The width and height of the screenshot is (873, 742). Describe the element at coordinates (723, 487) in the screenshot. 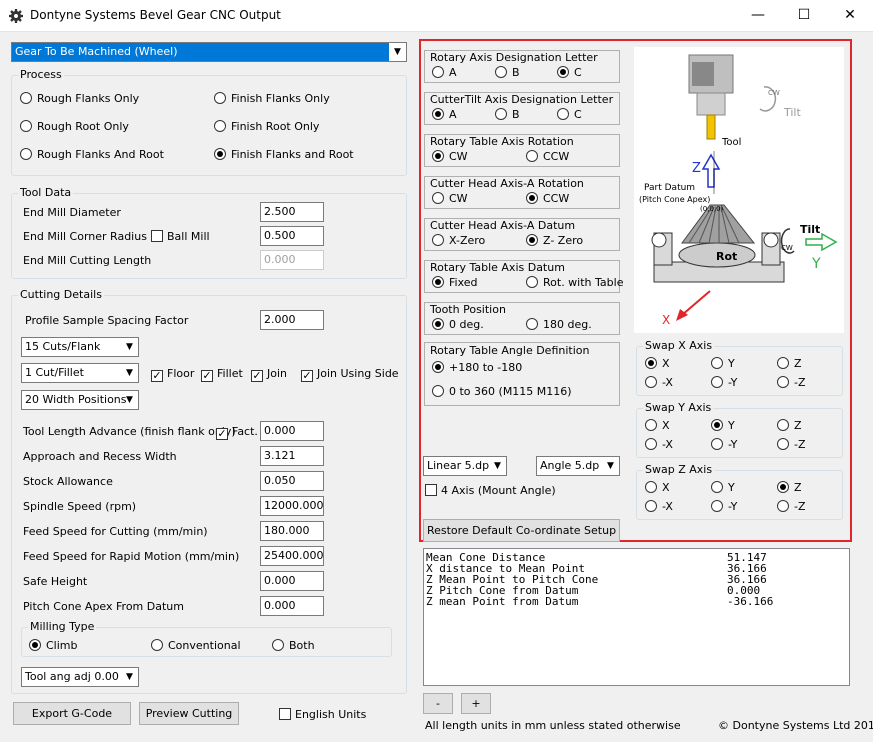

I see `swap-2-radio-1: Y` at that location.